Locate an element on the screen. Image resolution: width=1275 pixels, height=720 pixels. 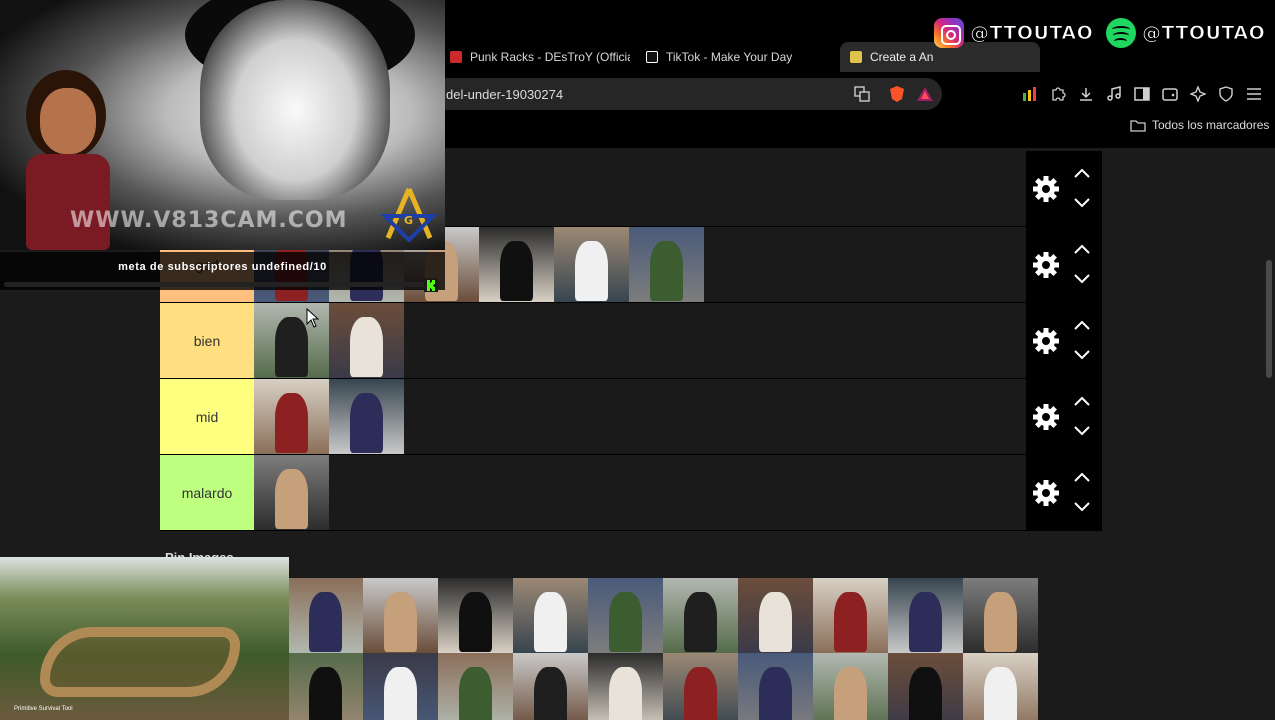
tab-tiktok: TikTok - Make Your Day is located at coordinates (731, 57).